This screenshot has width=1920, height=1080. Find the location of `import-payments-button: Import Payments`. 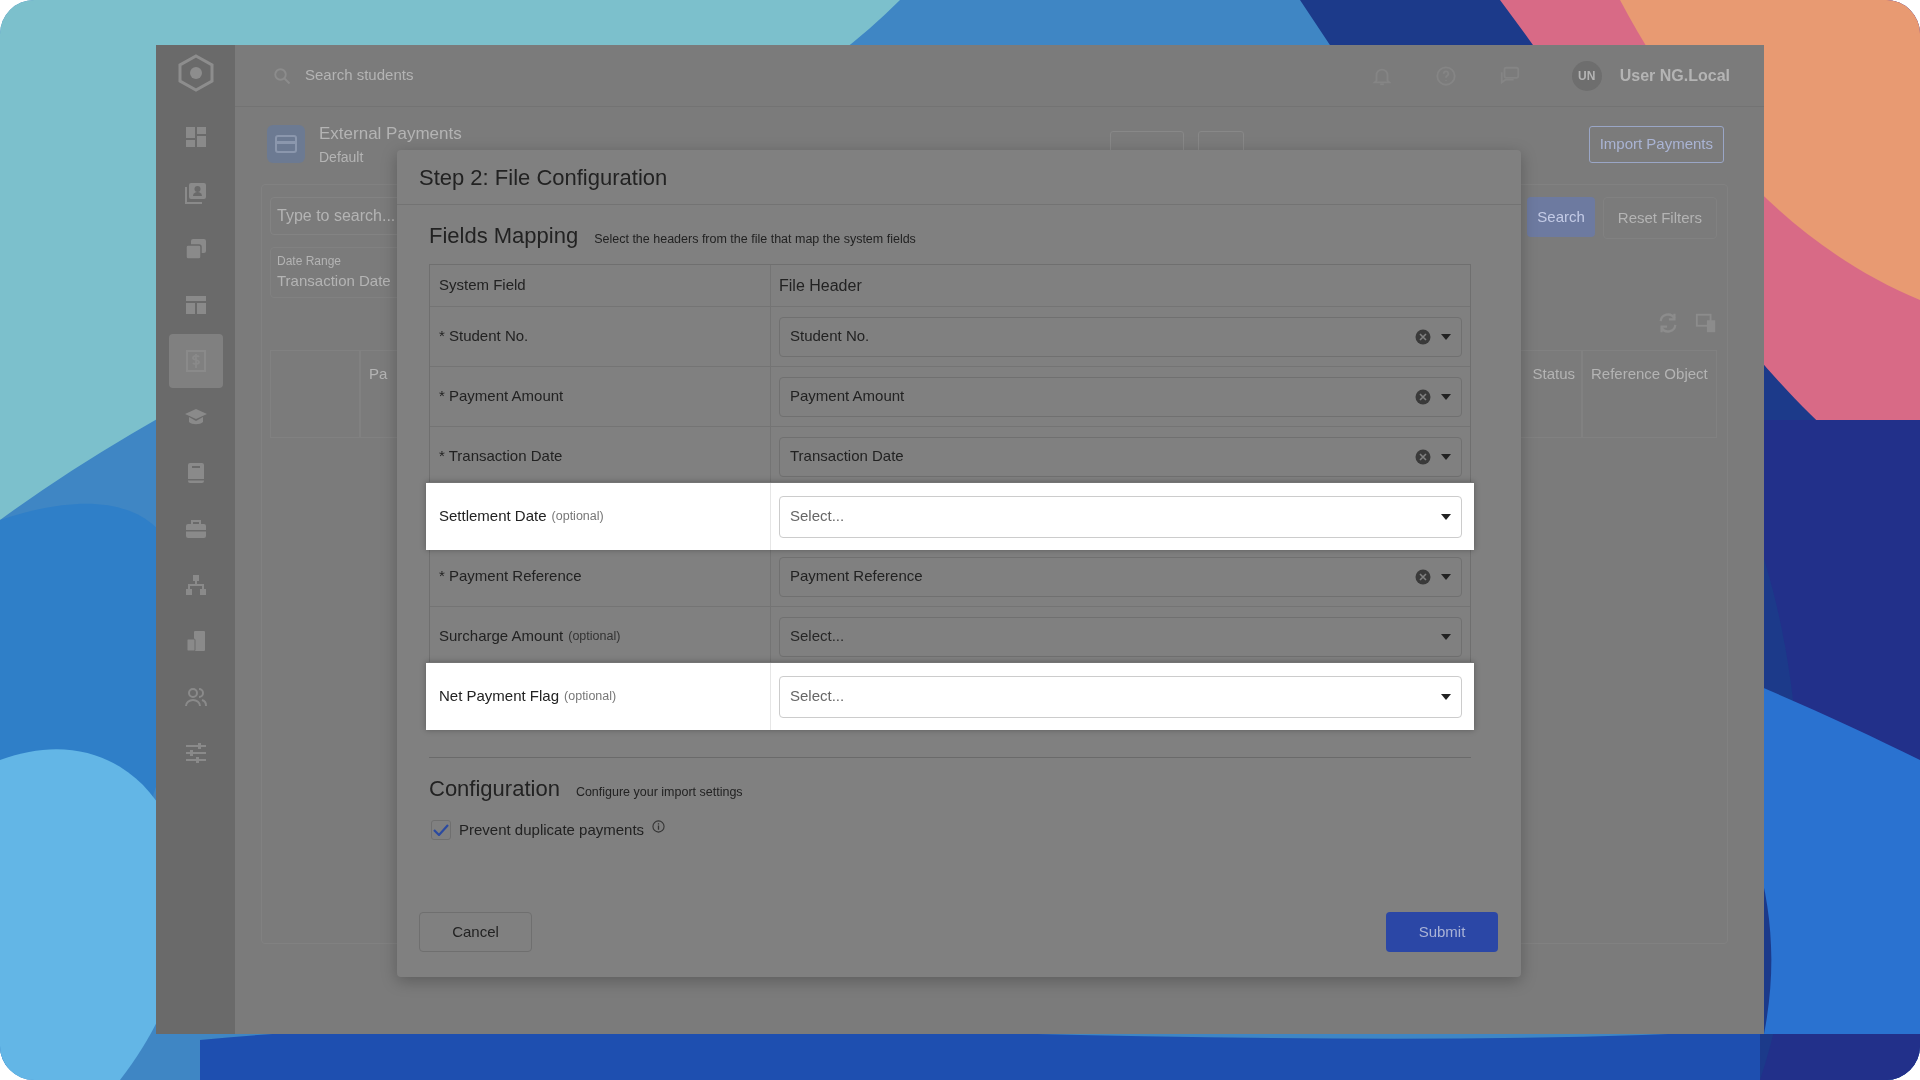

import-payments-button: Import Payments is located at coordinates (1656, 144).